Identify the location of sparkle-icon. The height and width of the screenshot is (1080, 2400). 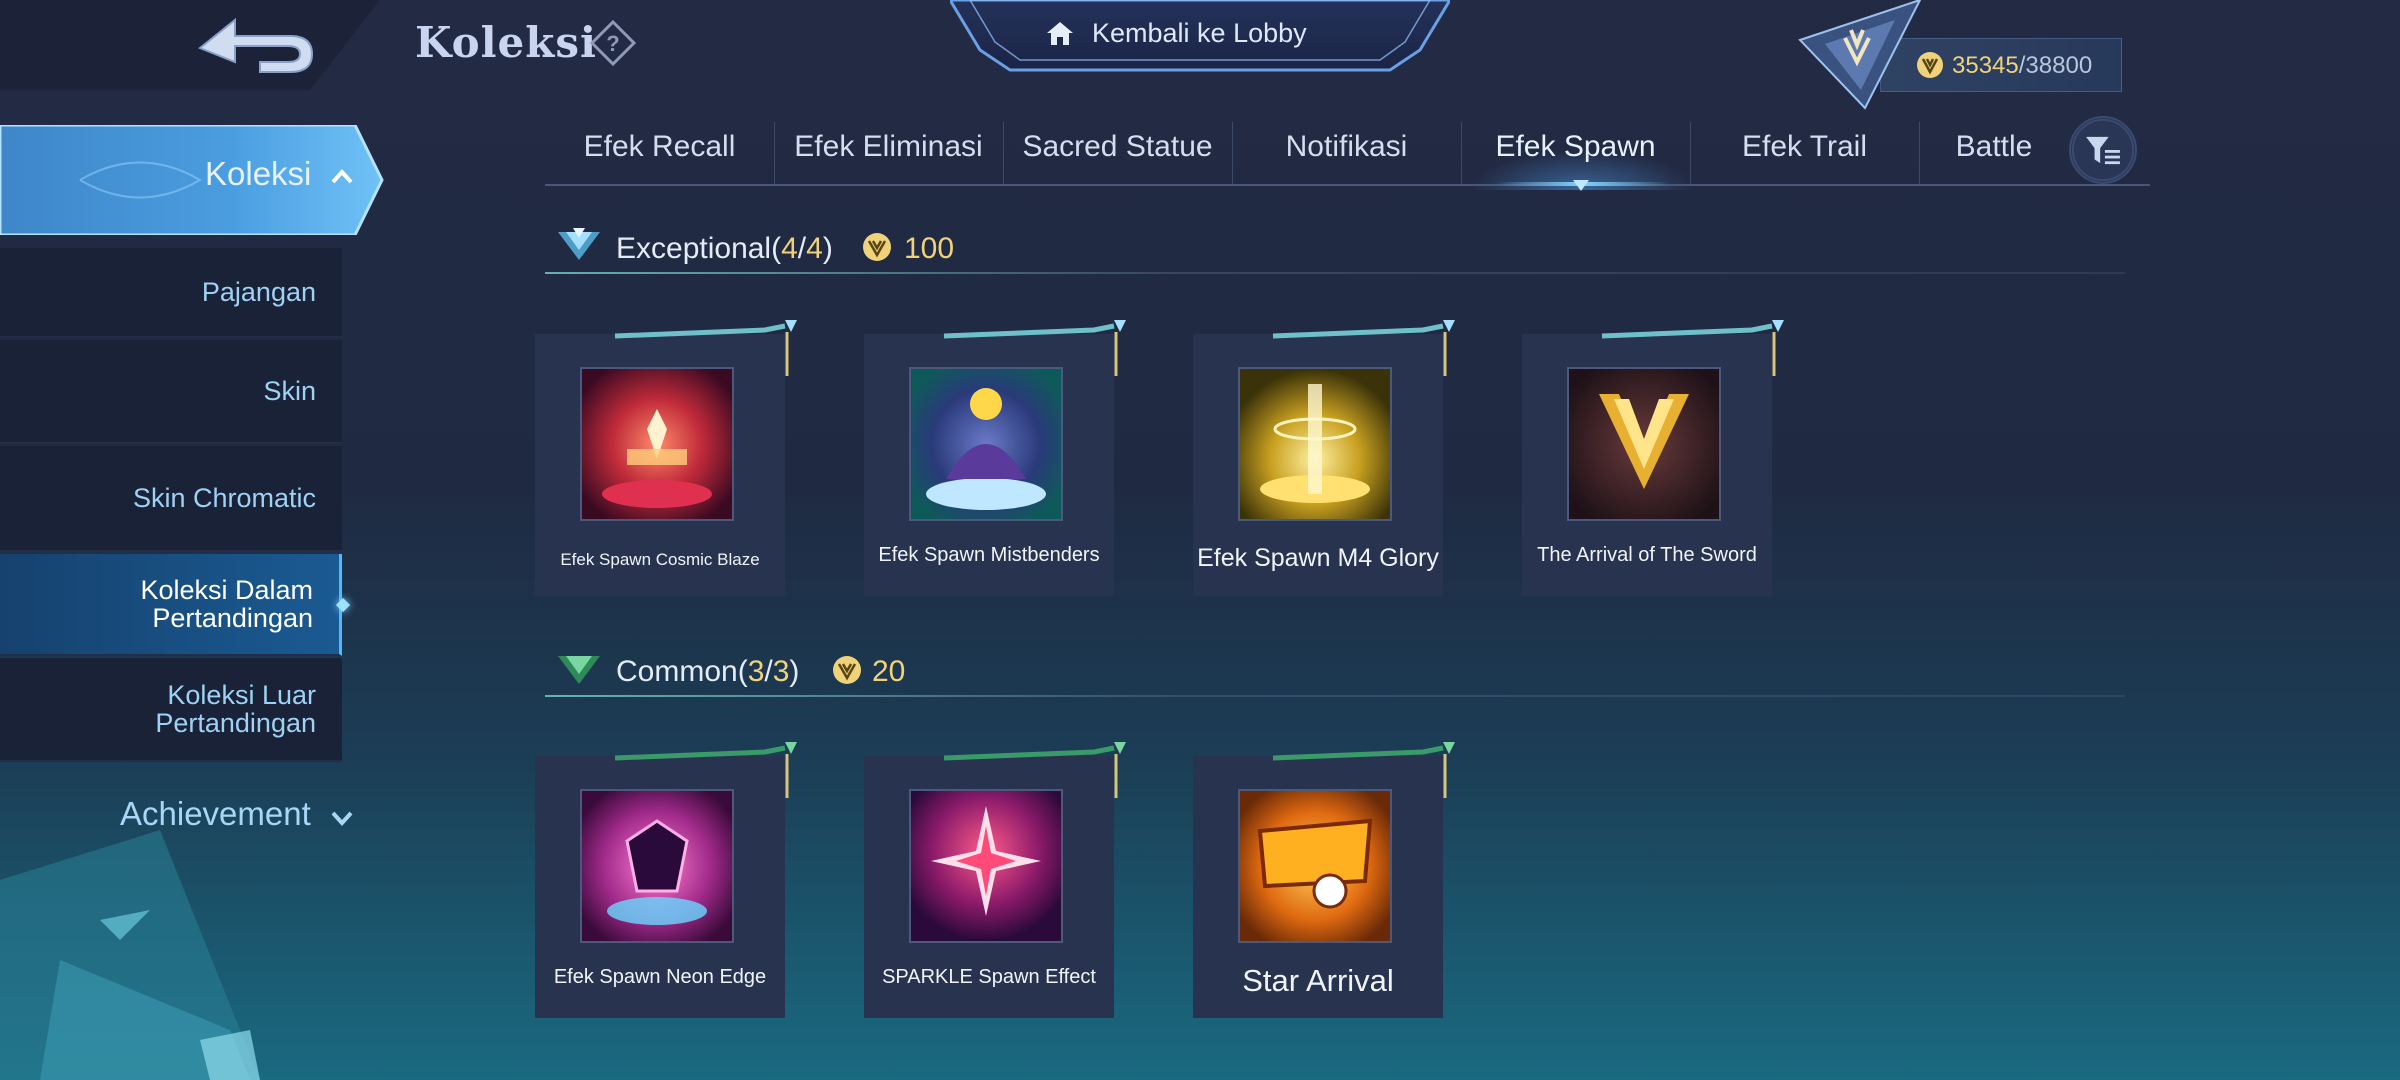
(986, 866).